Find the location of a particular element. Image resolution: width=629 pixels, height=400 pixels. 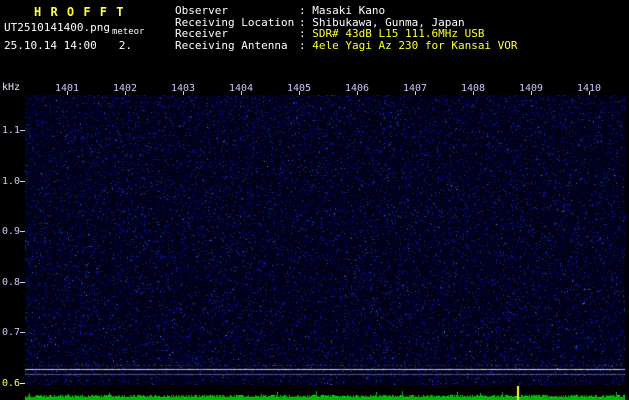

freq-tick-label: 0.9 is located at coordinates (11, 231).